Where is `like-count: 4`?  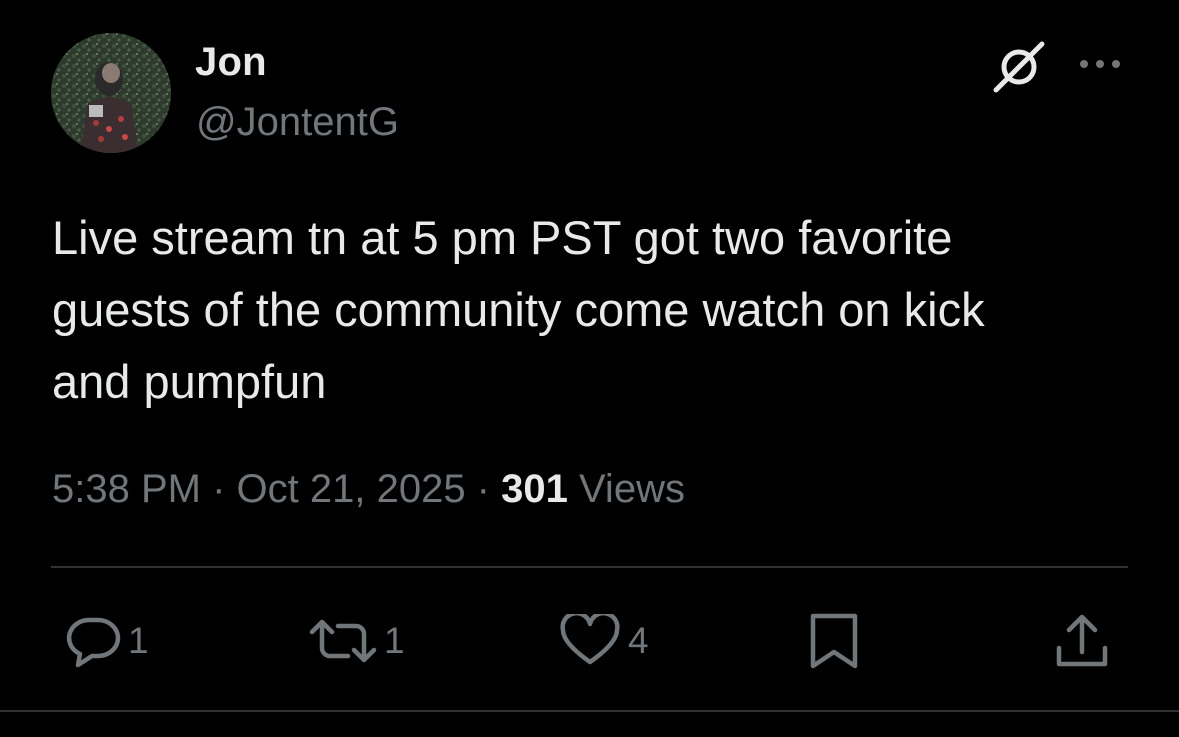
like-count: 4 is located at coordinates (638, 640).